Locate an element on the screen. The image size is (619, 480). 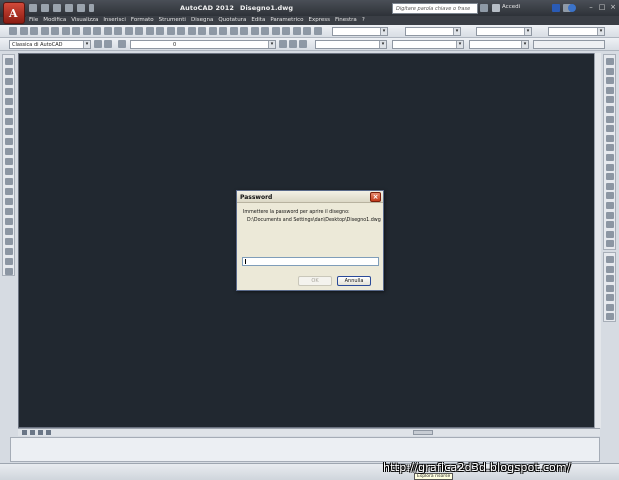
signin-button: Accedi is located at coordinates (511, 7).